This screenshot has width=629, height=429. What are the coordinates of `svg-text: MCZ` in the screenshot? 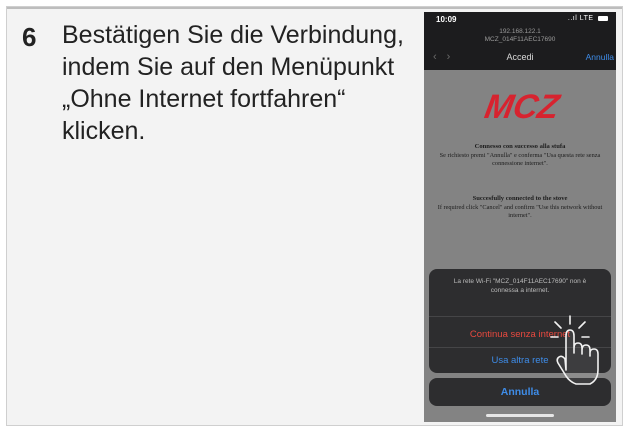 It's located at (522, 107).